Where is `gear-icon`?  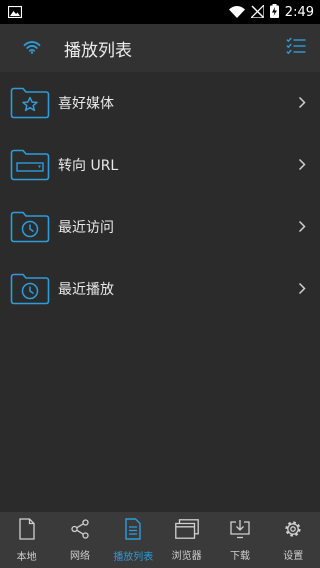 gear-icon is located at coordinates (293, 531).